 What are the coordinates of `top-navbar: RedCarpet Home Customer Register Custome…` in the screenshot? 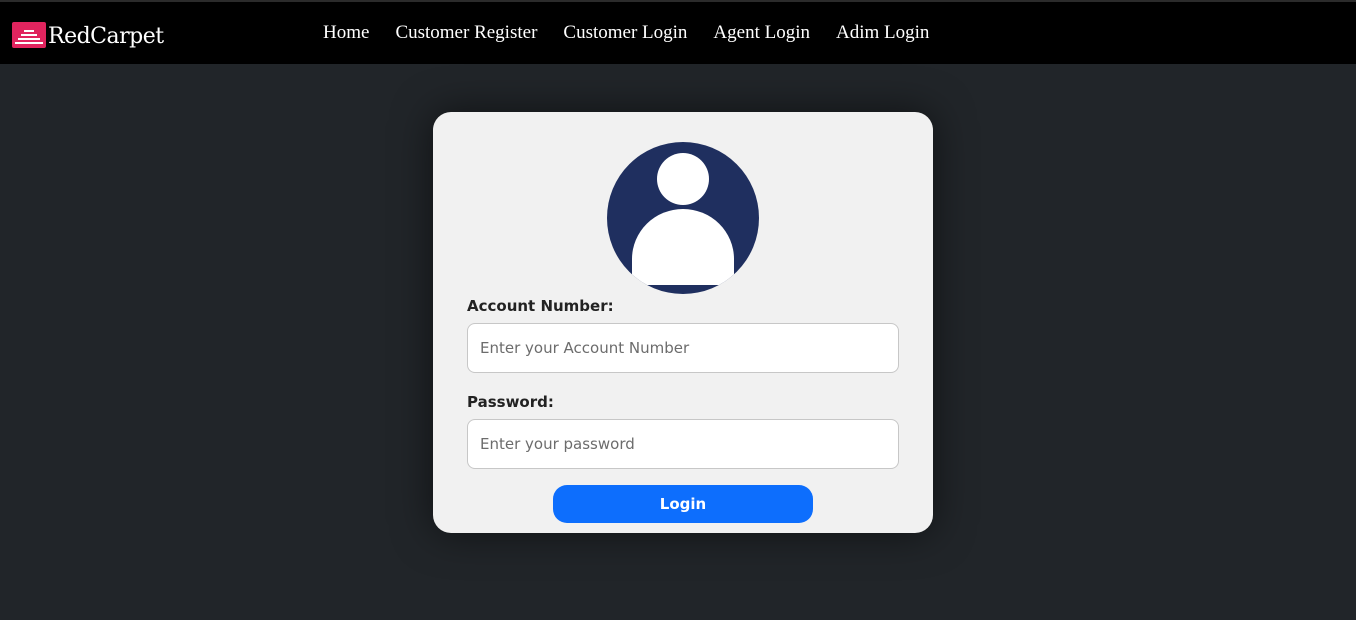 It's located at (678, 32).